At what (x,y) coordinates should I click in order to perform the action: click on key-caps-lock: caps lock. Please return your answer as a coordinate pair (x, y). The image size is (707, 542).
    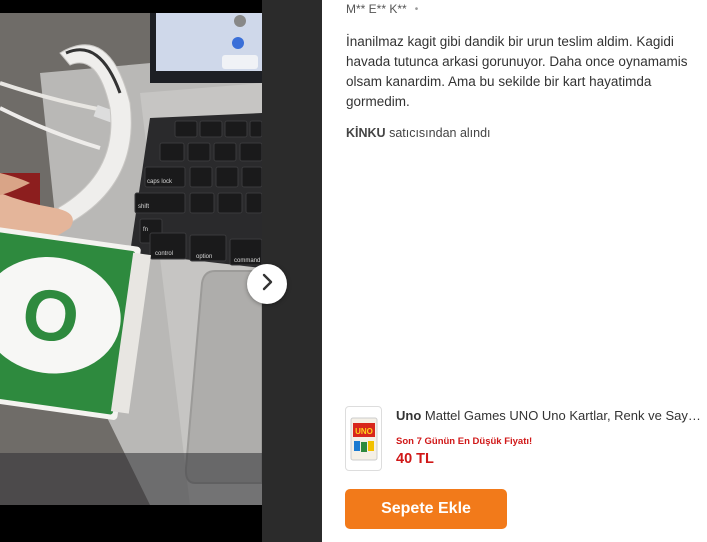
    Looking at the image, I should click on (160, 182).